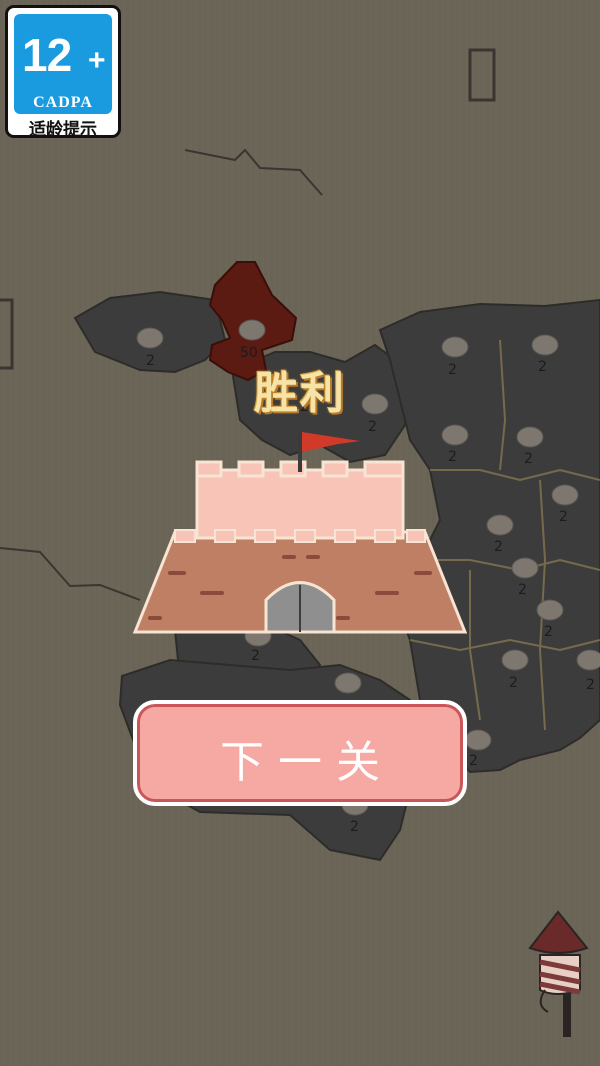 The width and height of the screenshot is (600, 1066). I want to click on next-level-button: 下一关, so click(300, 753).